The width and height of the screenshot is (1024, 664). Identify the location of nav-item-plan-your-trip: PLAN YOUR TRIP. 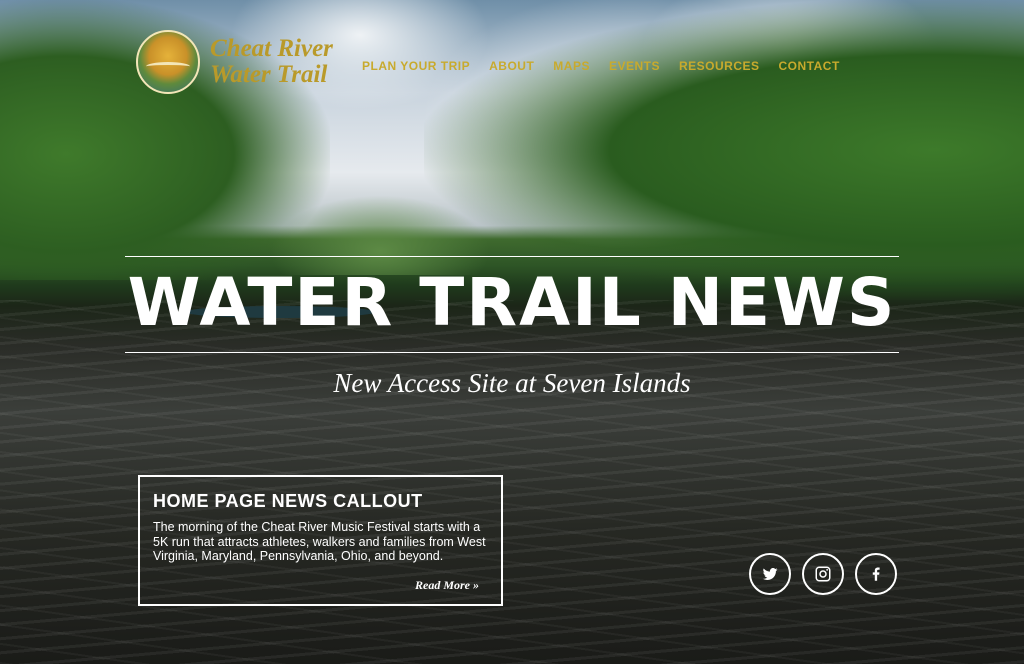
(416, 66).